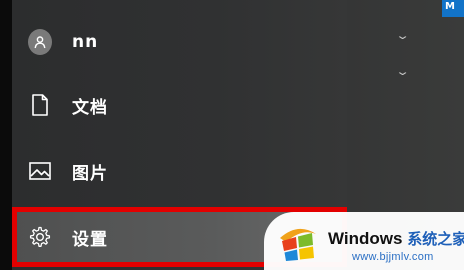 The image size is (464, 270). What do you see at coordinates (90, 239) in the screenshot?
I see `menu-item-label: 设置` at bounding box center [90, 239].